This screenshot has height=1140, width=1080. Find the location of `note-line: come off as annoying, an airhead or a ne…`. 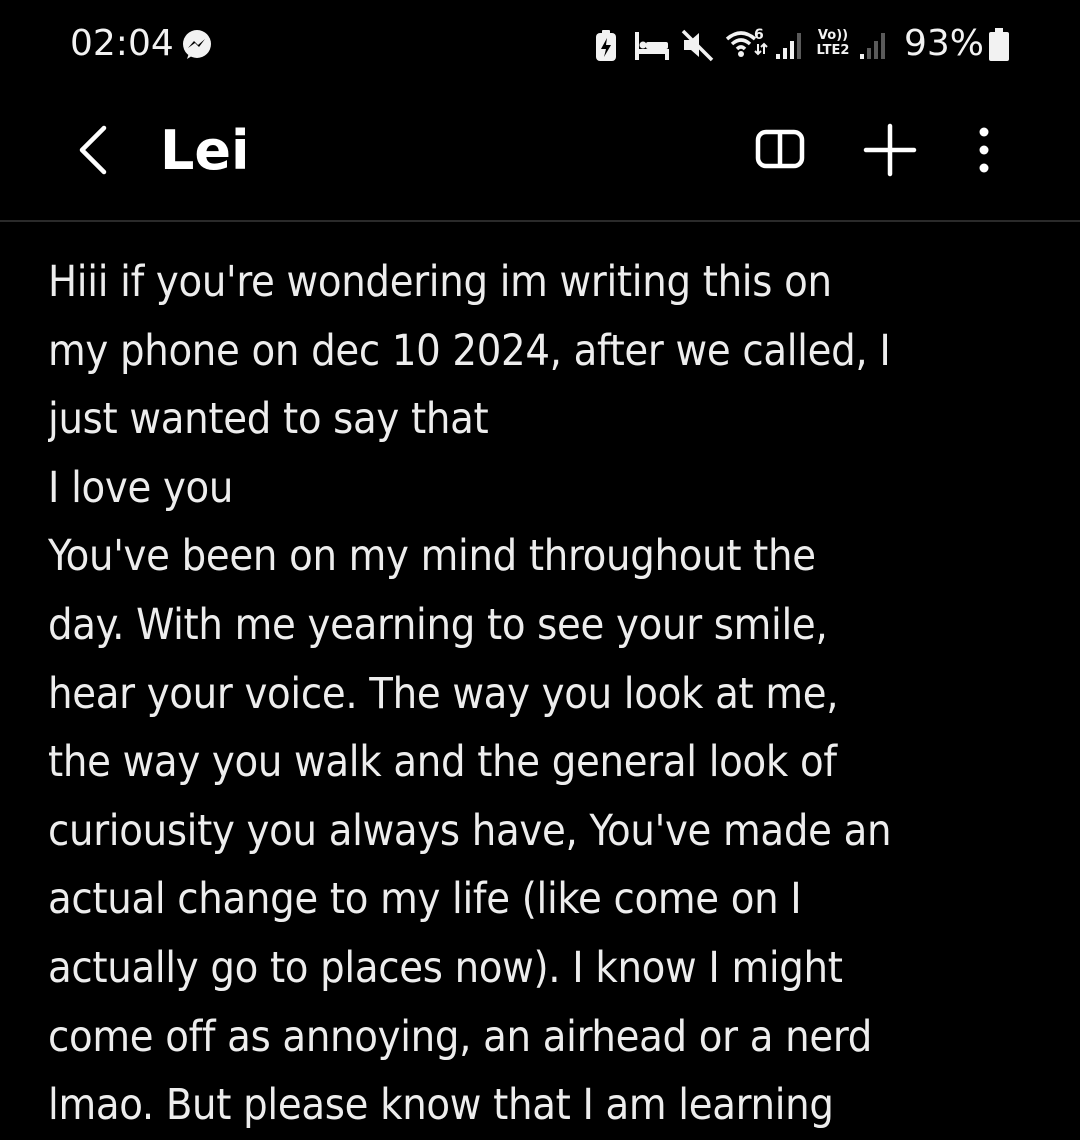

note-line: come off as annoying, an airhead or a ne… is located at coordinates (460, 1036).